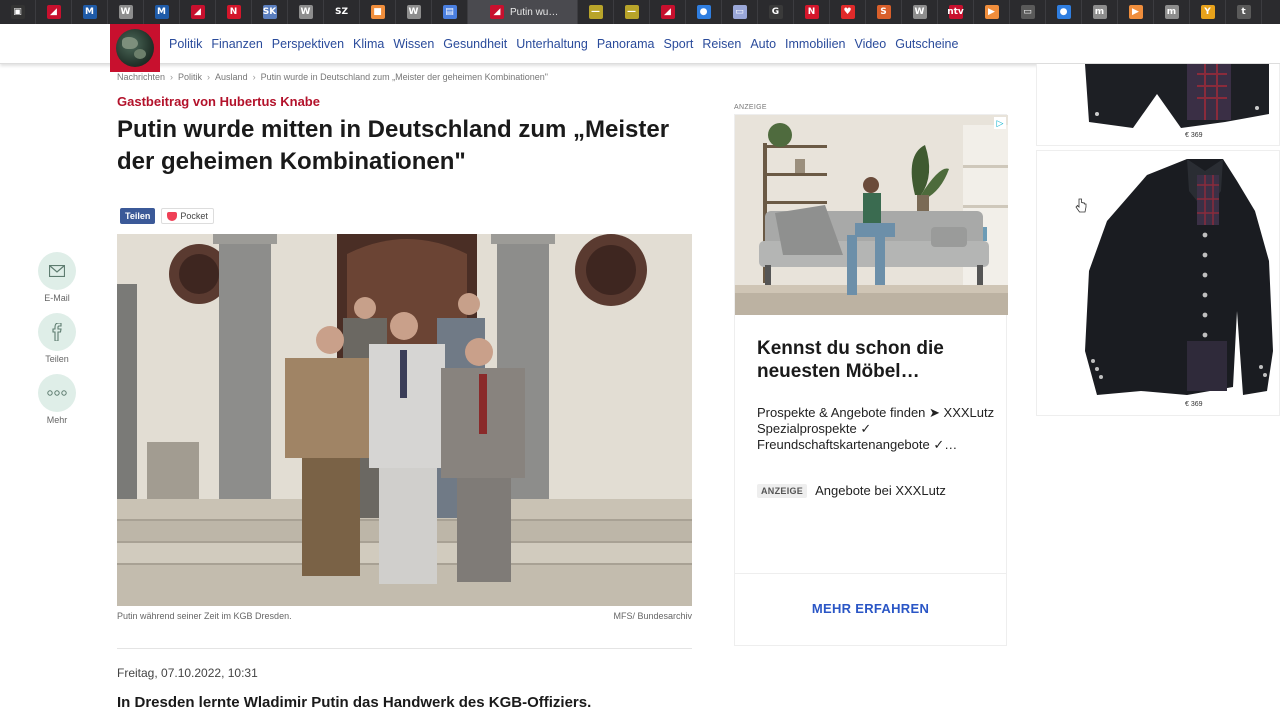 The image size is (1280, 720). Describe the element at coordinates (185, 44) in the screenshot. I see `nav-item: Politik` at that location.